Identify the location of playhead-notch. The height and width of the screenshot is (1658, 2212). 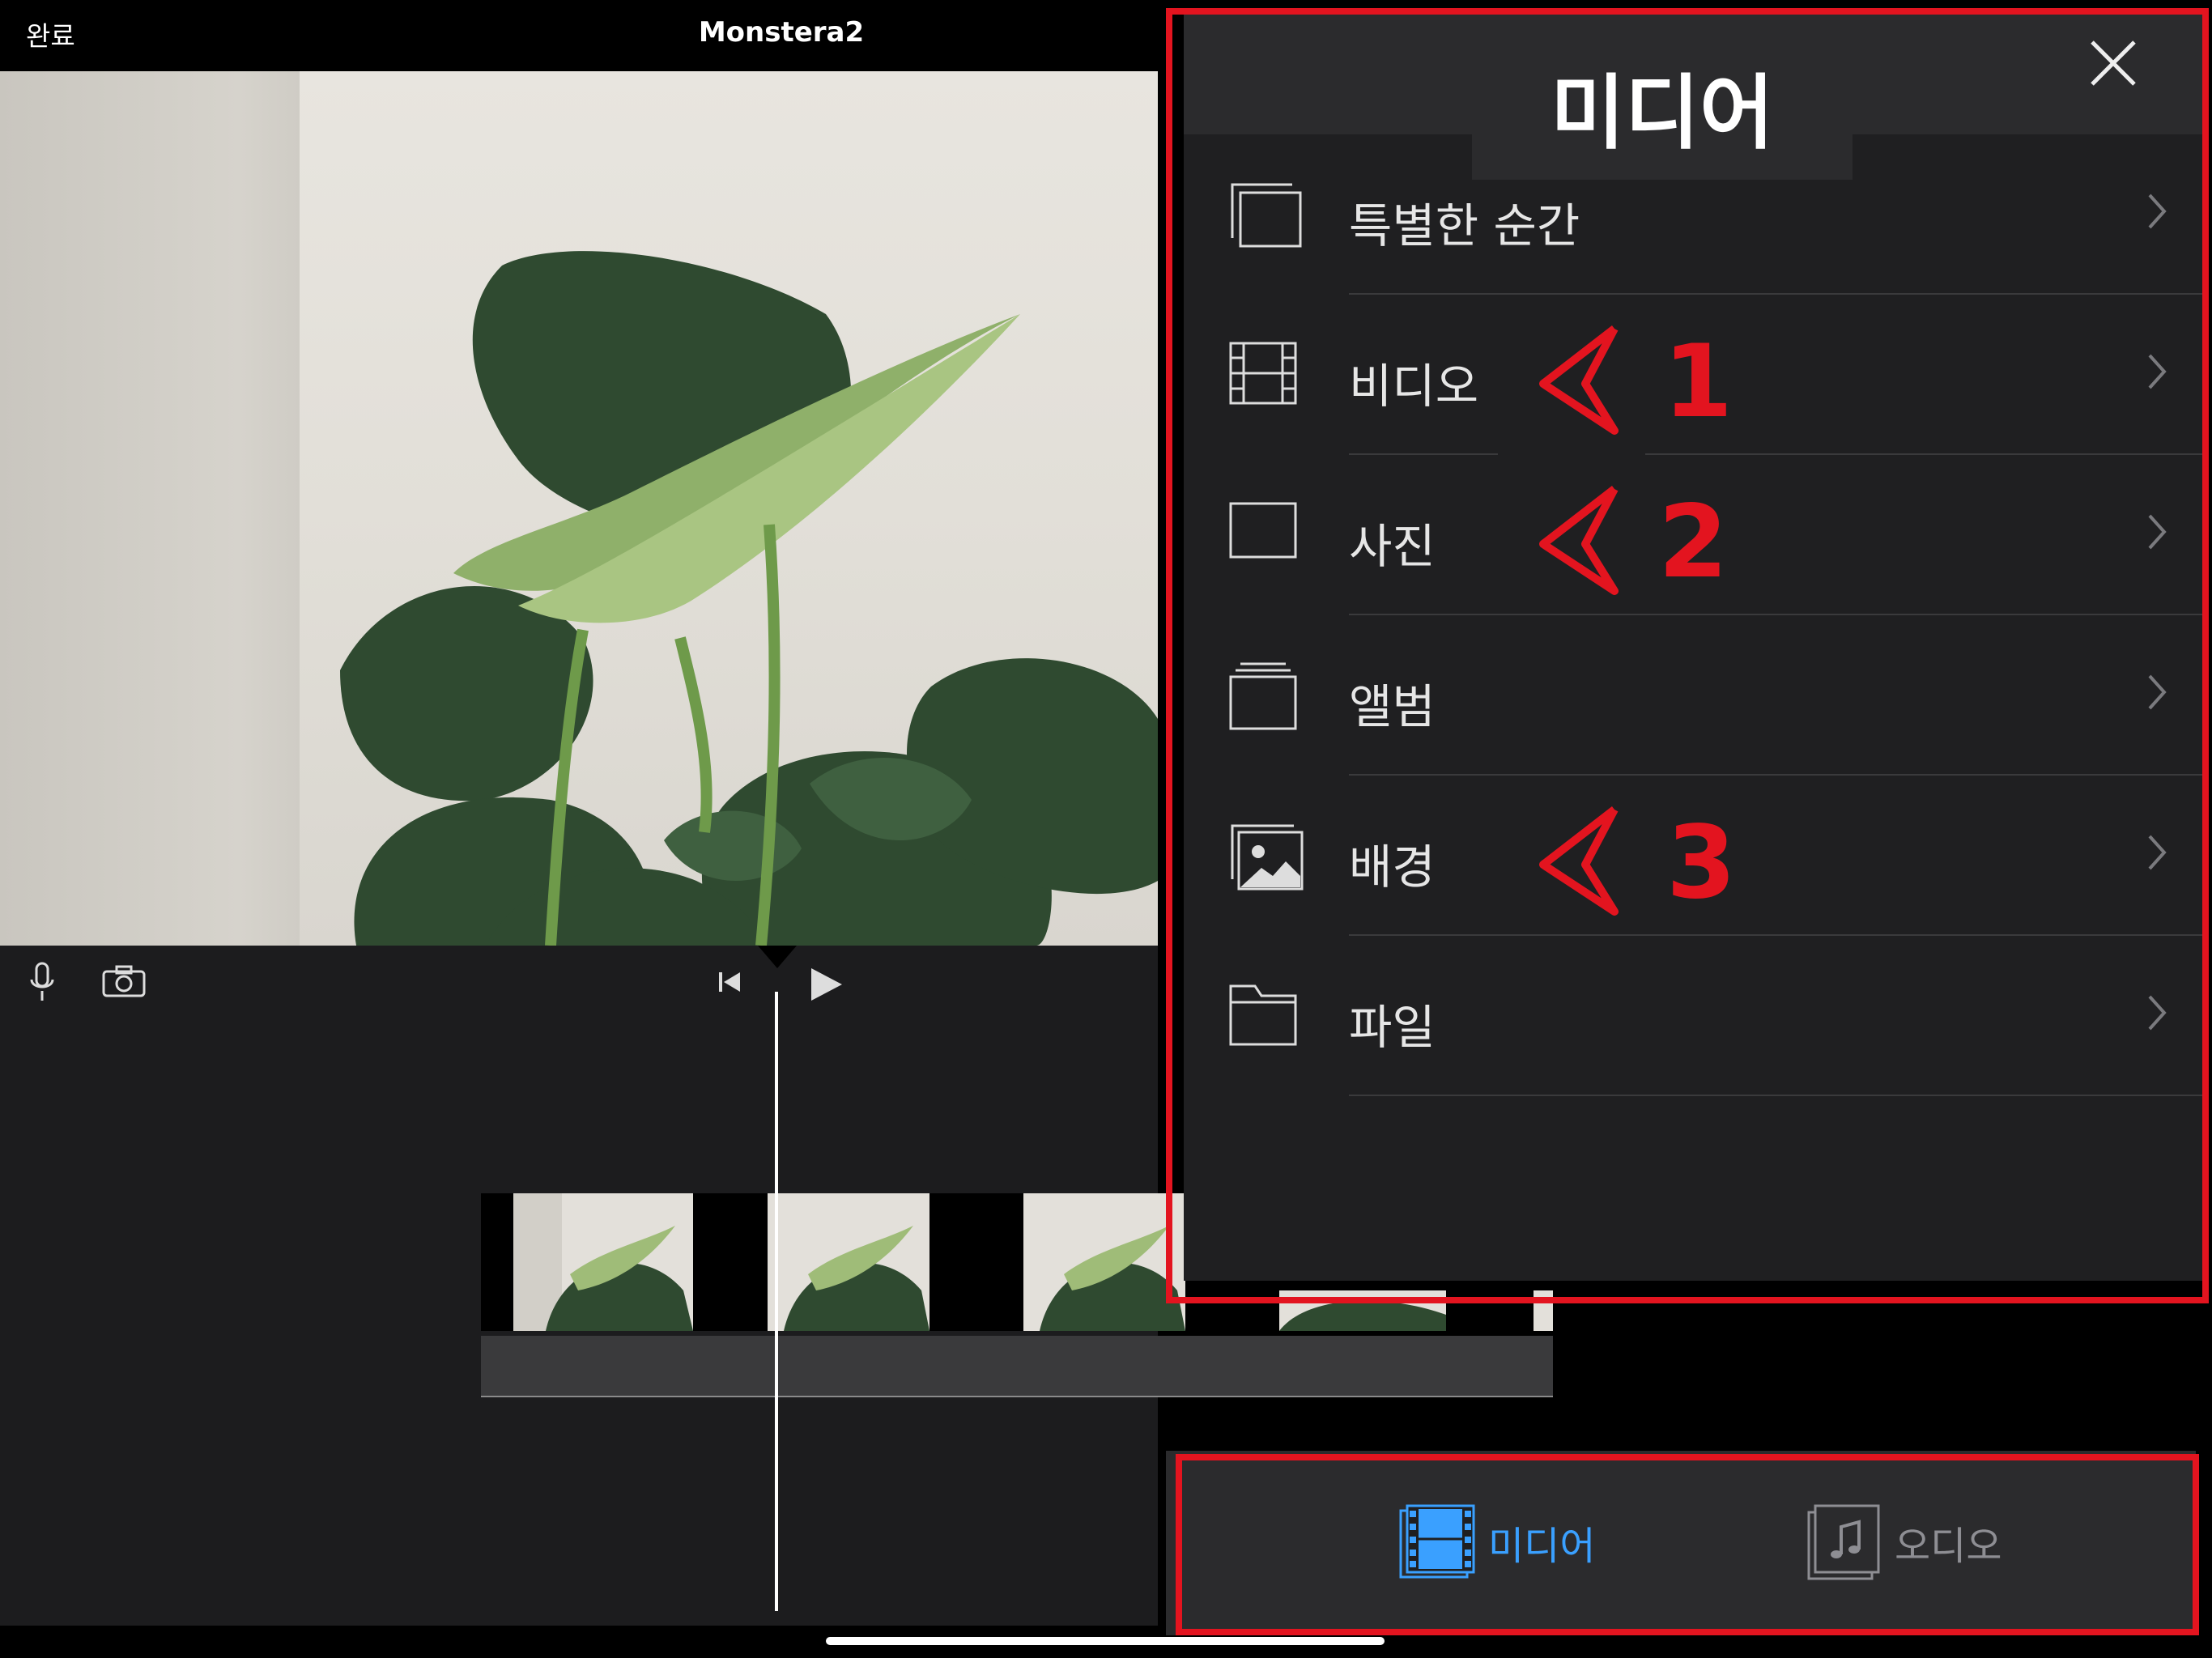
(778, 957).